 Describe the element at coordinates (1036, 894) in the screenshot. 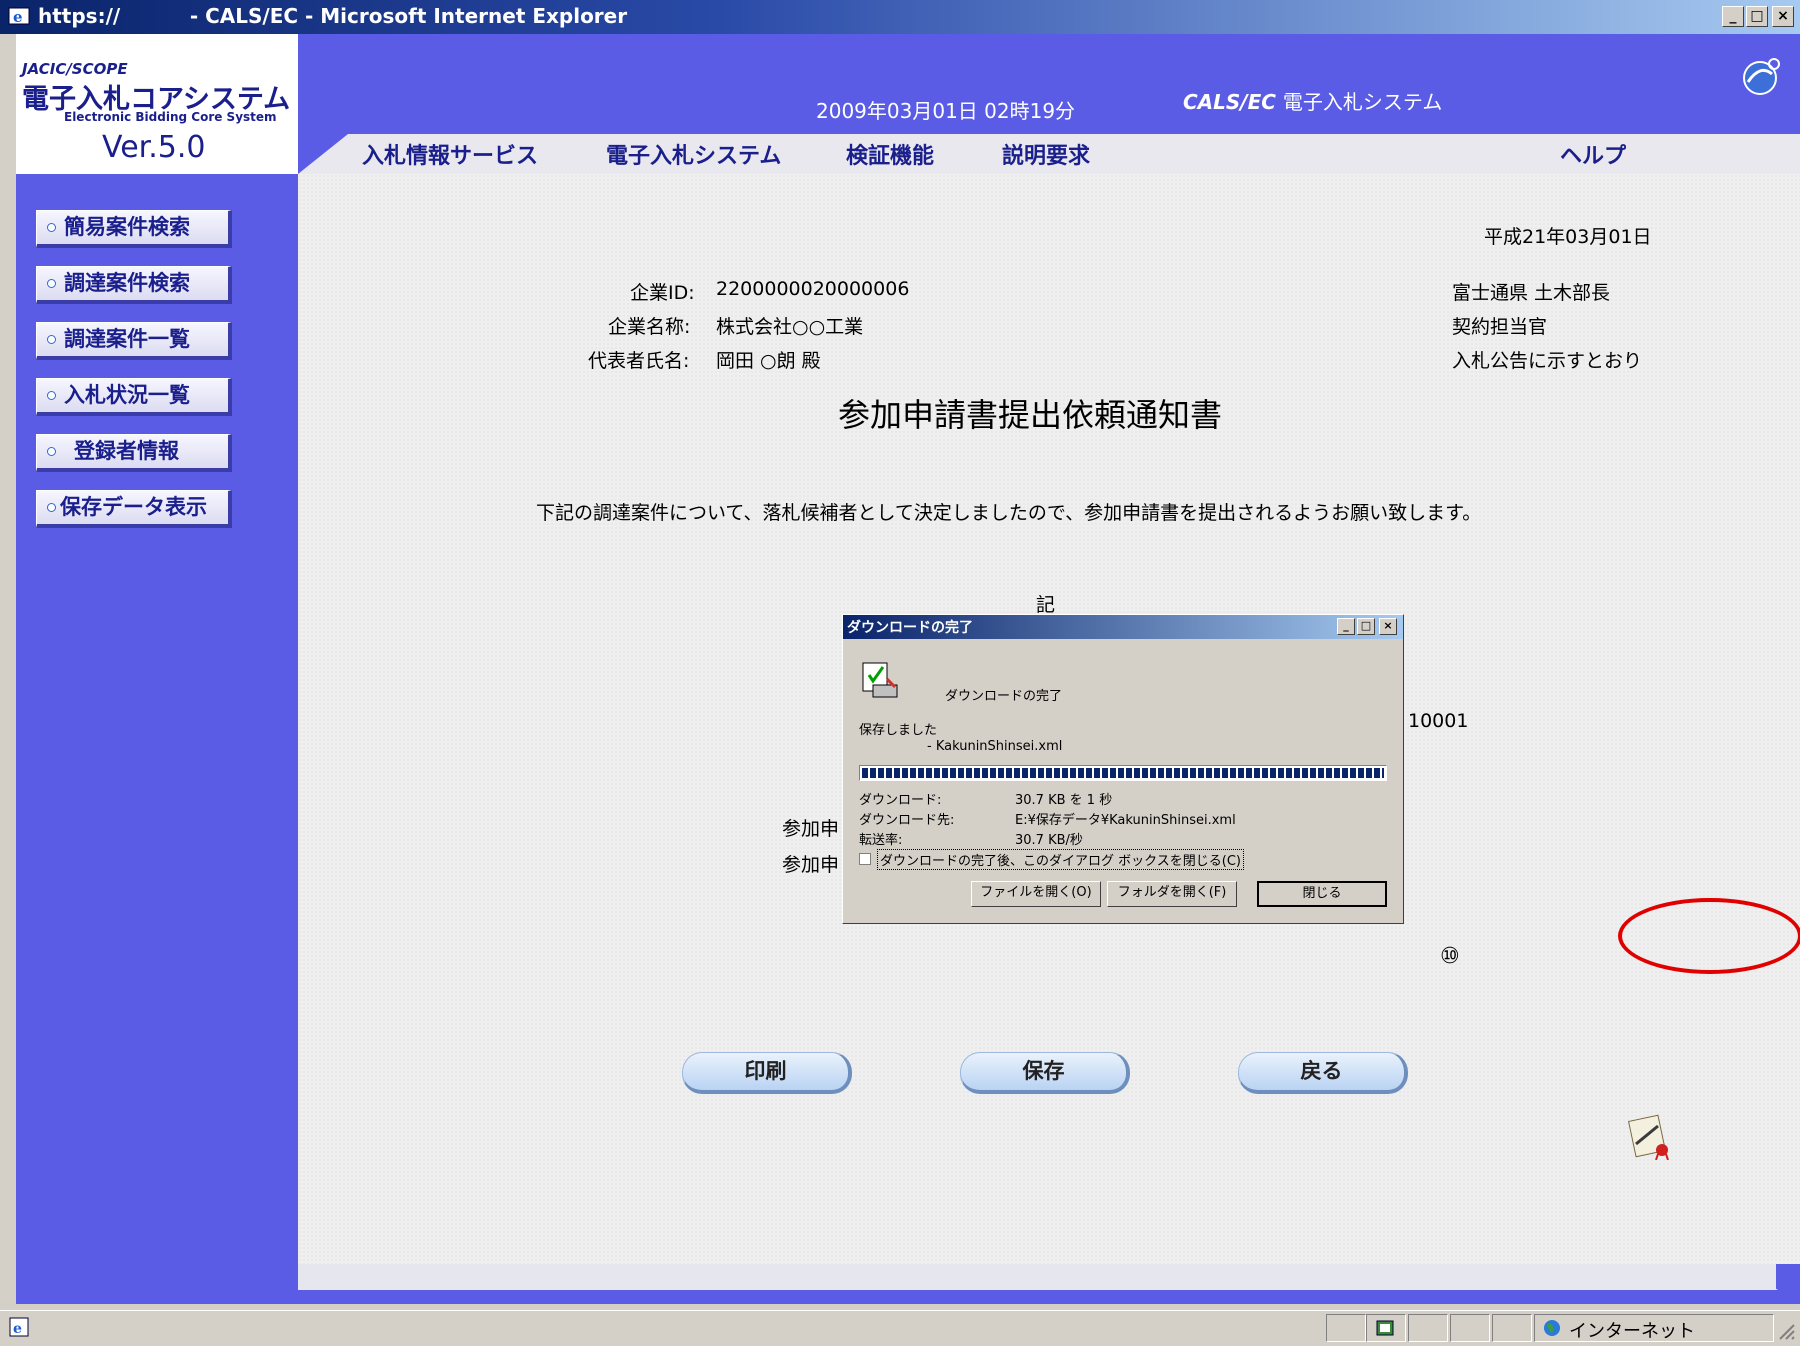

I see `open-file-button: ファイルを開く(O)` at that location.